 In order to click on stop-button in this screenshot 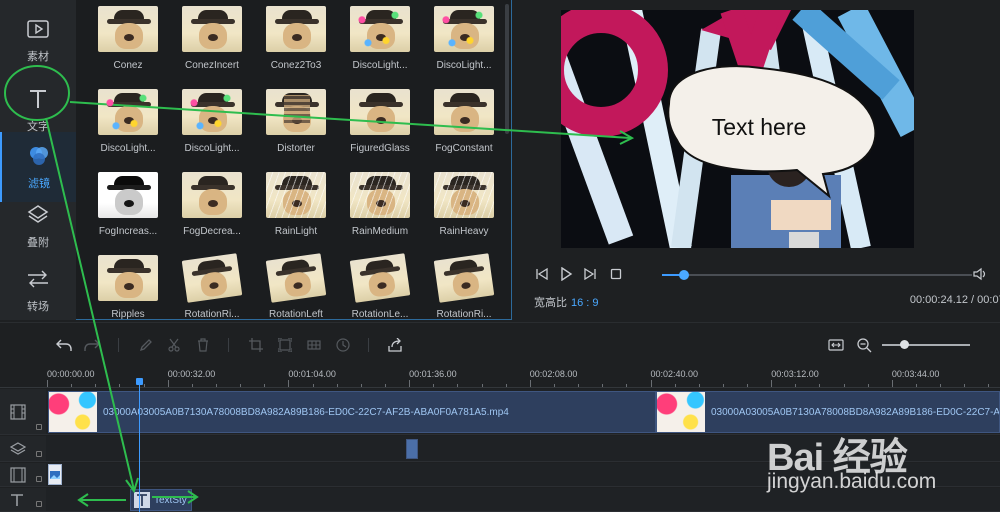, I will do `click(616, 274)`.